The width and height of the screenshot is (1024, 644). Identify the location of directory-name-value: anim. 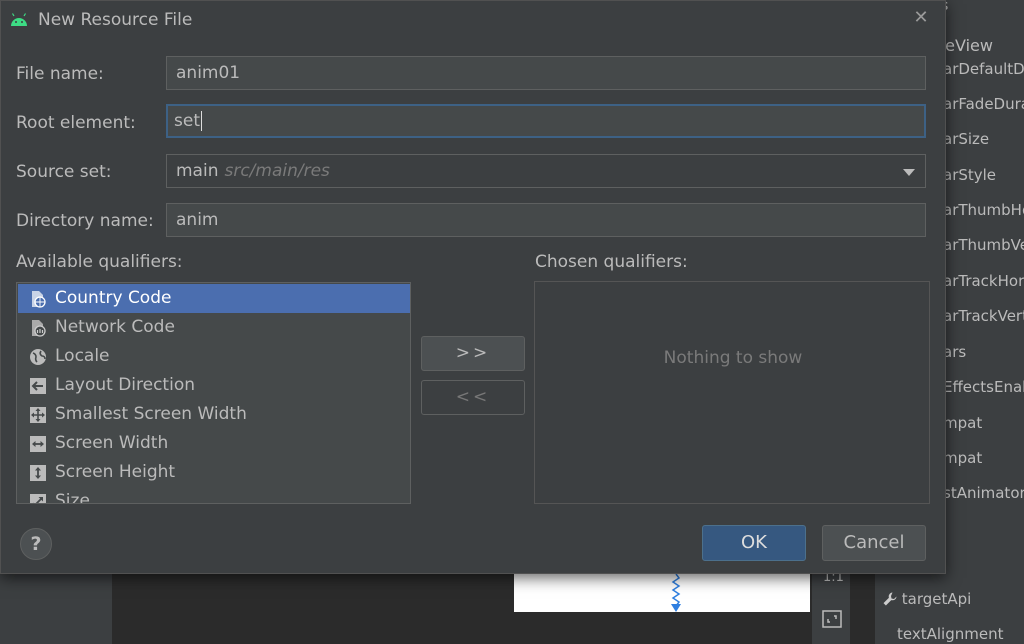
(197, 220).